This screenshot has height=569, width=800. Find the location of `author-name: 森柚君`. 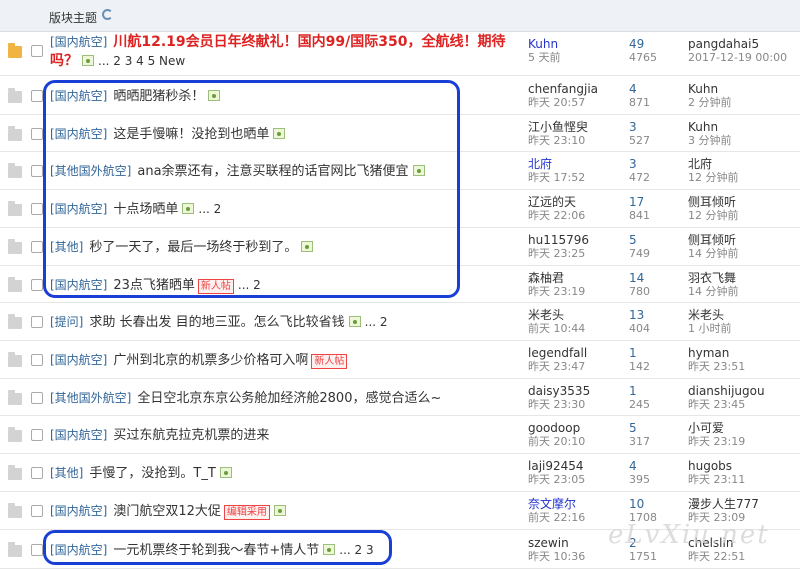

author-name: 森柚君 is located at coordinates (570, 278).